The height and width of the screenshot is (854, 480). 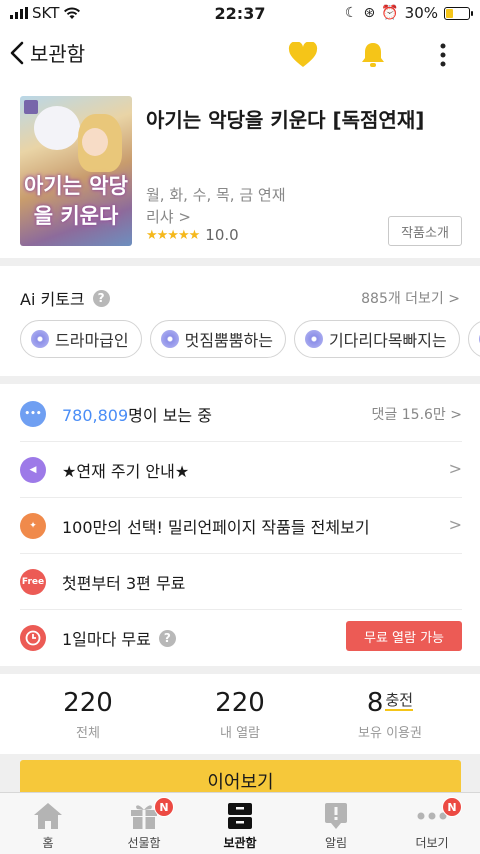 What do you see at coordinates (458, 13) in the screenshot?
I see `battery-icon` at bounding box center [458, 13].